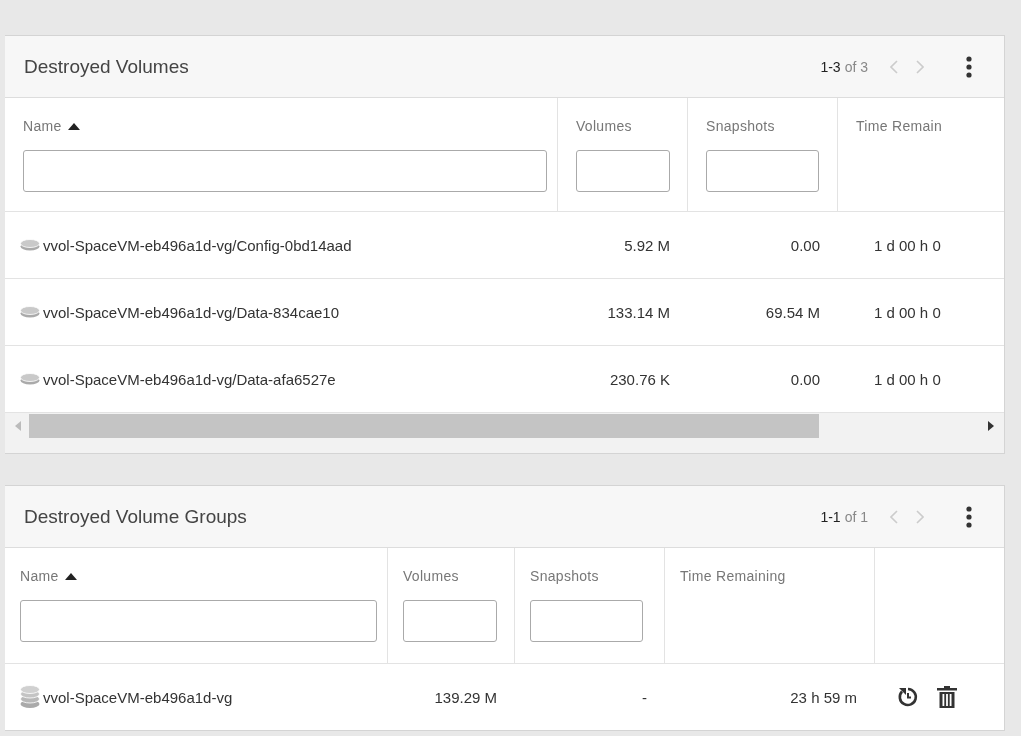 This screenshot has width=1021, height=736. What do you see at coordinates (465, 697) in the screenshot?
I see `table-cell: 139.29 M` at bounding box center [465, 697].